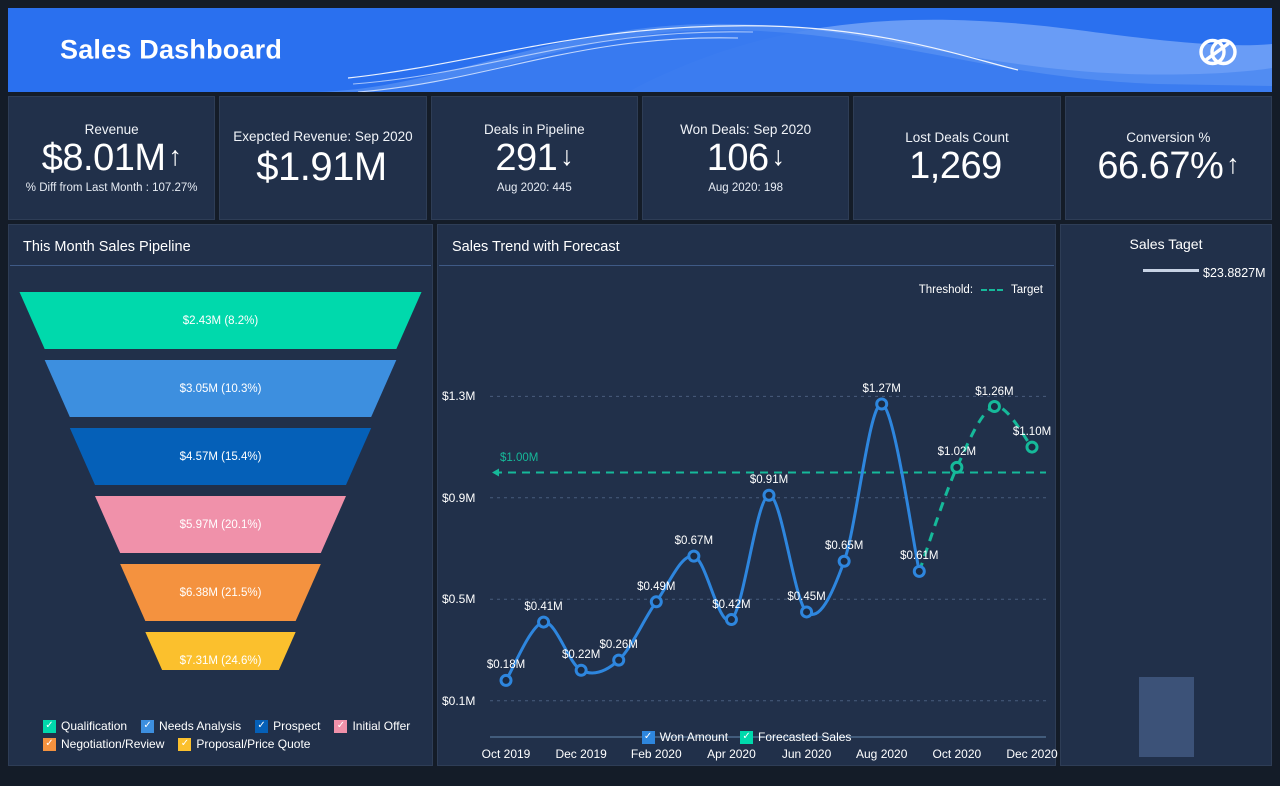 Image resolution: width=1280 pixels, height=786 pixels. Describe the element at coordinates (321, 166) in the screenshot. I see `kpi-value: $1.91M` at that location.